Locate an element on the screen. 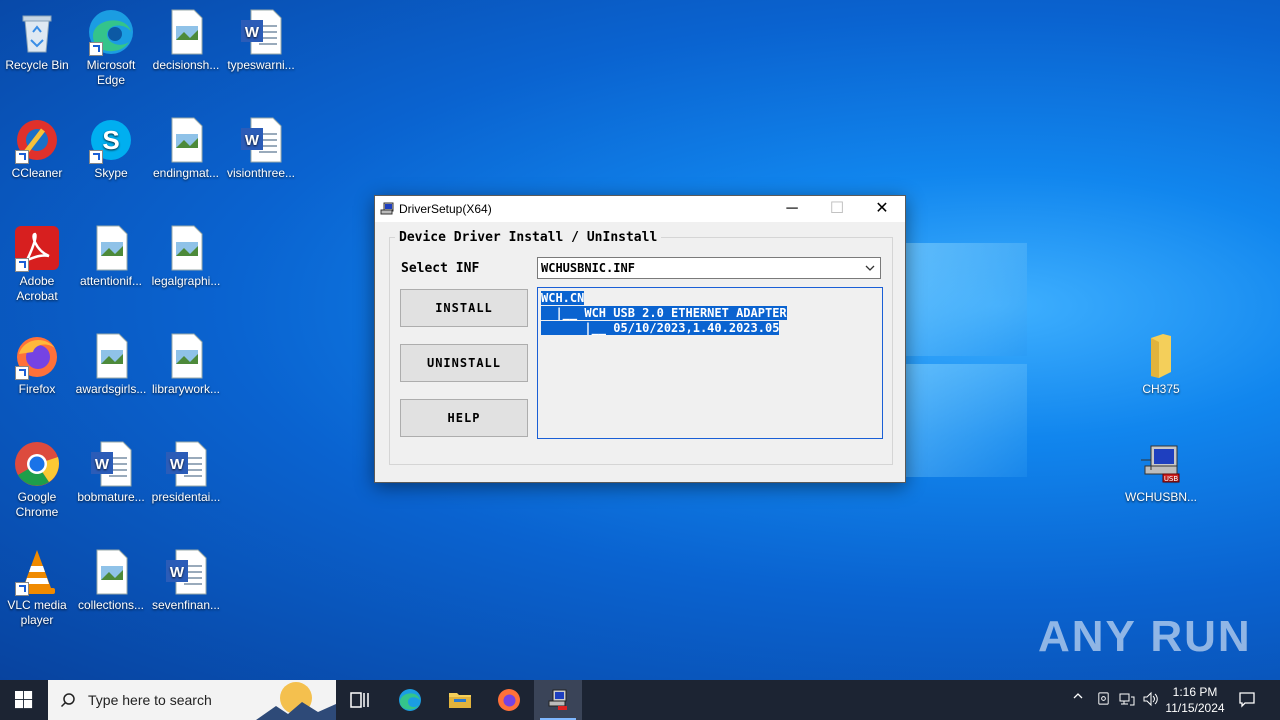  desktop-icon-adobe-acrobat: Adobe Acrobat is located at coordinates (37, 264).